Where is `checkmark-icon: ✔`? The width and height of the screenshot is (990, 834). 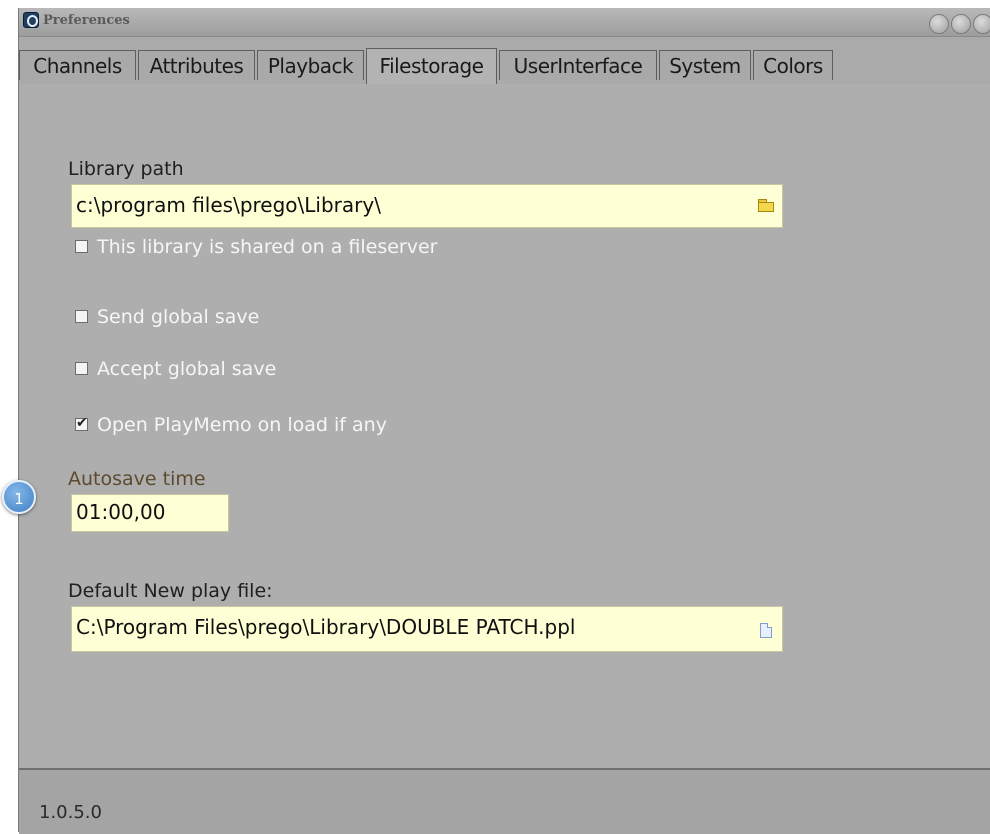
checkmark-icon: ✔ is located at coordinates (82, 423).